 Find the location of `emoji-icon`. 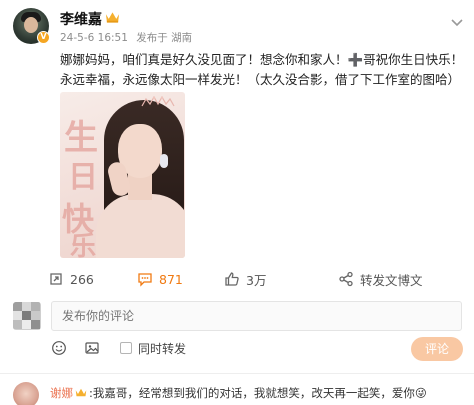

emoji-icon is located at coordinates (59, 348).